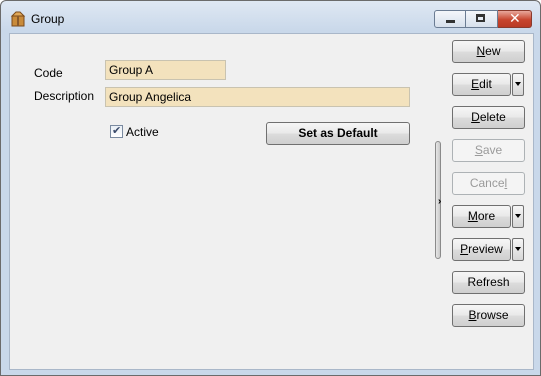 Image resolution: width=541 pixels, height=376 pixels. What do you see at coordinates (439, 201) in the screenshot?
I see `chevron-right-icon: ›` at bounding box center [439, 201].